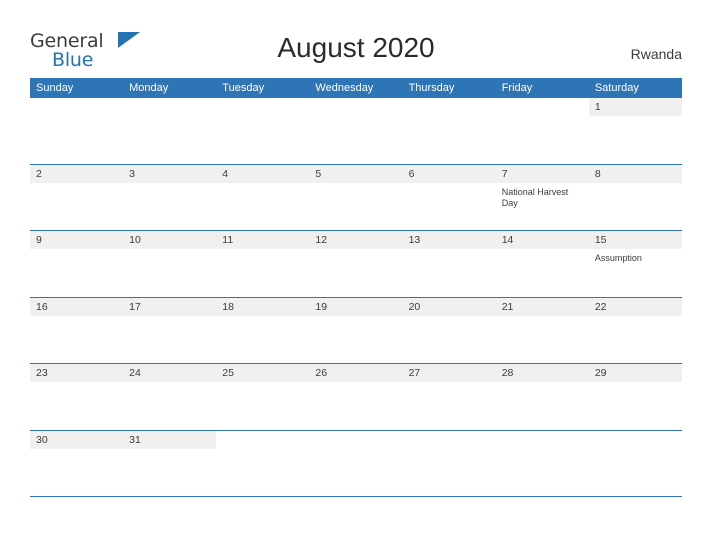  I want to click on calendar-day-cell: 10, so click(170, 264).